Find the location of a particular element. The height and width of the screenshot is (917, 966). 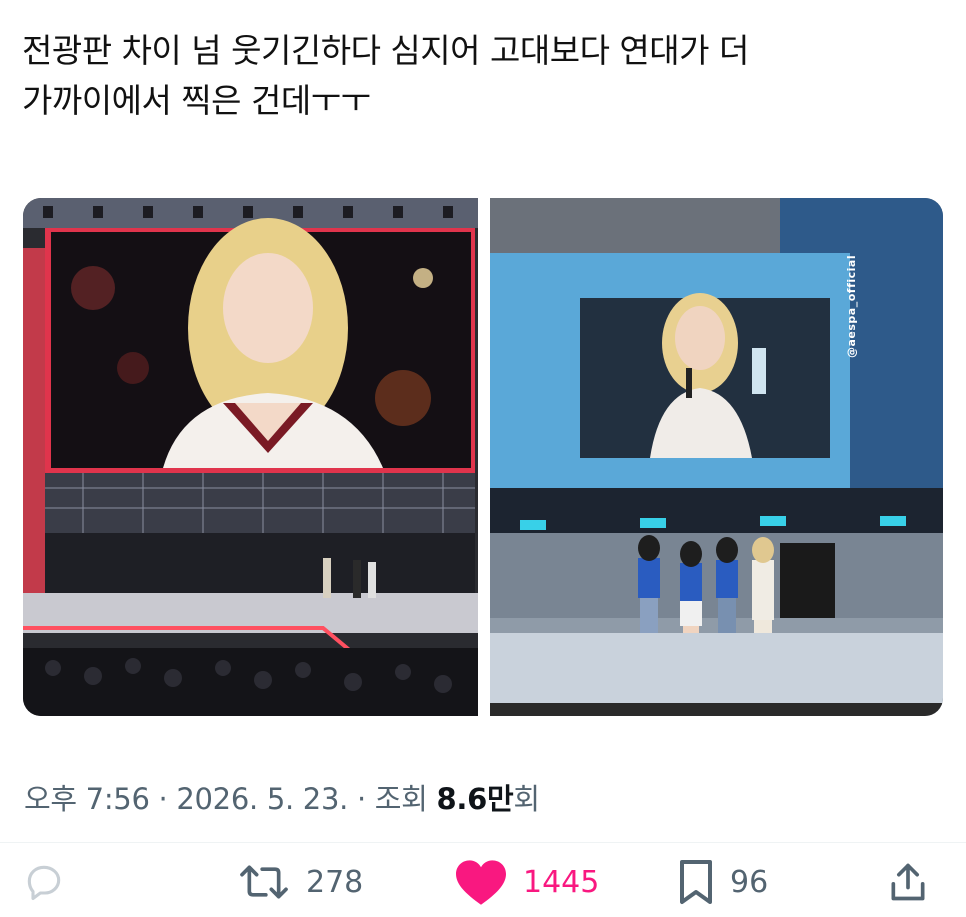

tweet-time: 오후 7:56 is located at coordinates (87, 799).